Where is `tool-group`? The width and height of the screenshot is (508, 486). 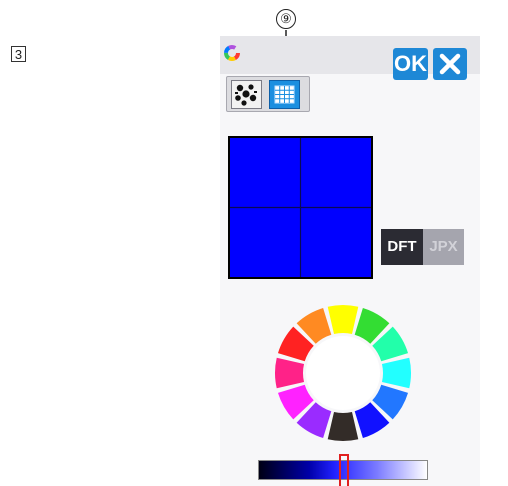
tool-group is located at coordinates (268, 94).